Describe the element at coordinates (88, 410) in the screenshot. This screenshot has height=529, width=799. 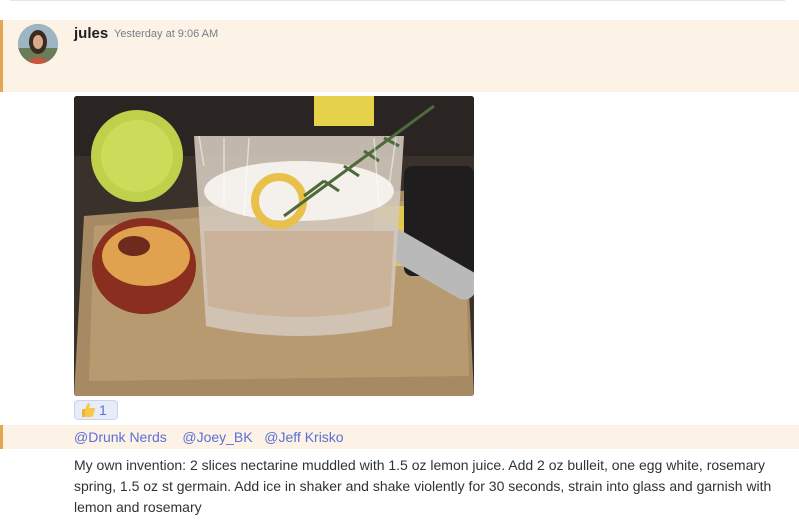
I see `thumbs-up-icon` at that location.